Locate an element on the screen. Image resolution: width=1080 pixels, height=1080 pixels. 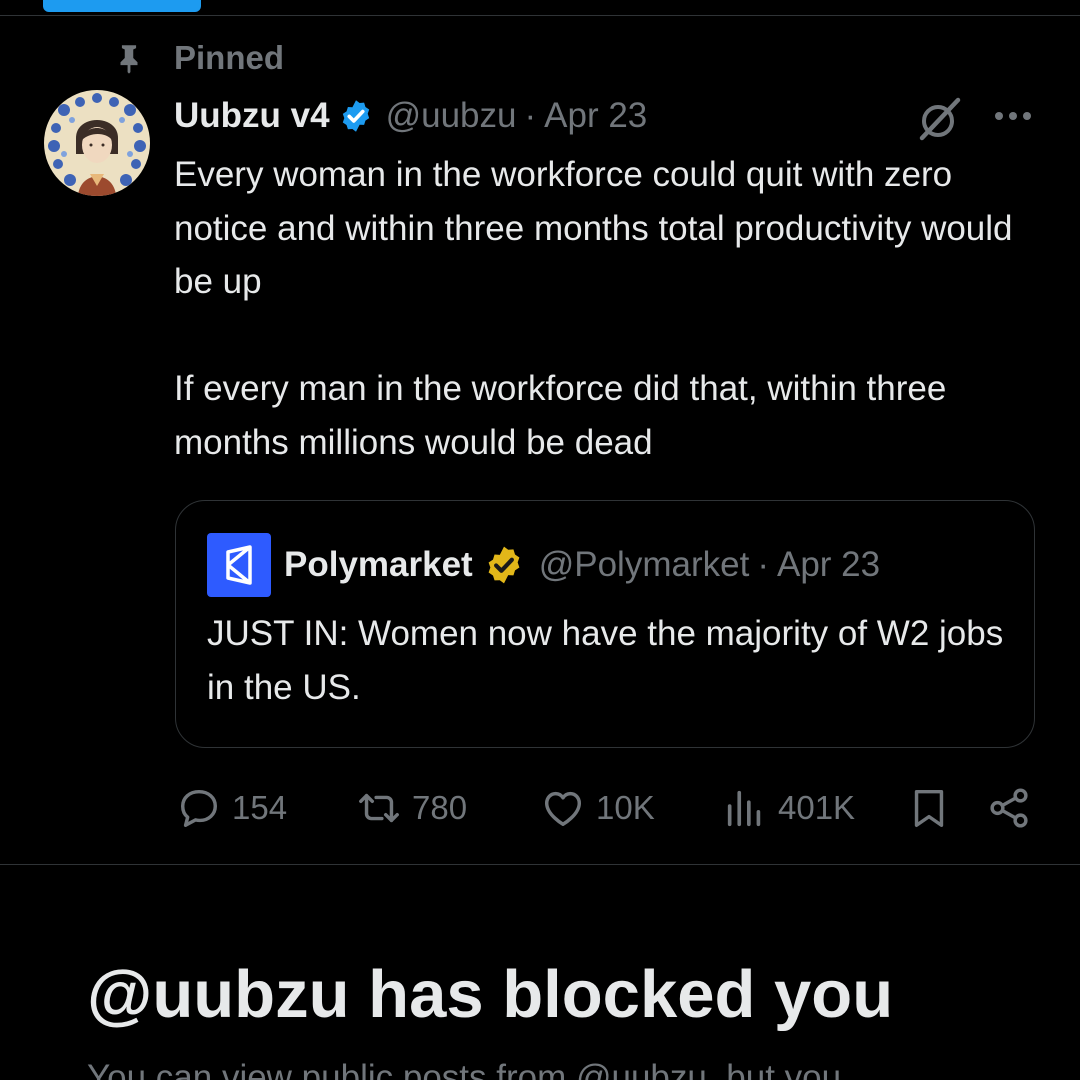
grok-icon is located at coordinates (939, 119).